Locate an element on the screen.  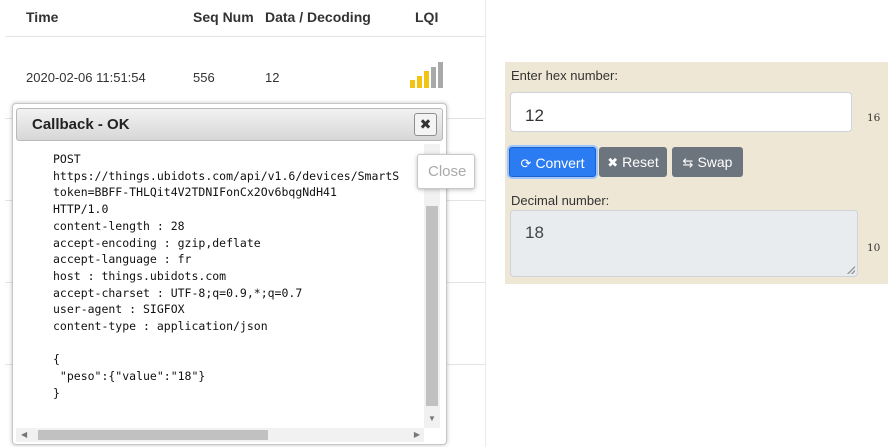
reset-button: ✖ Reset is located at coordinates (633, 162).